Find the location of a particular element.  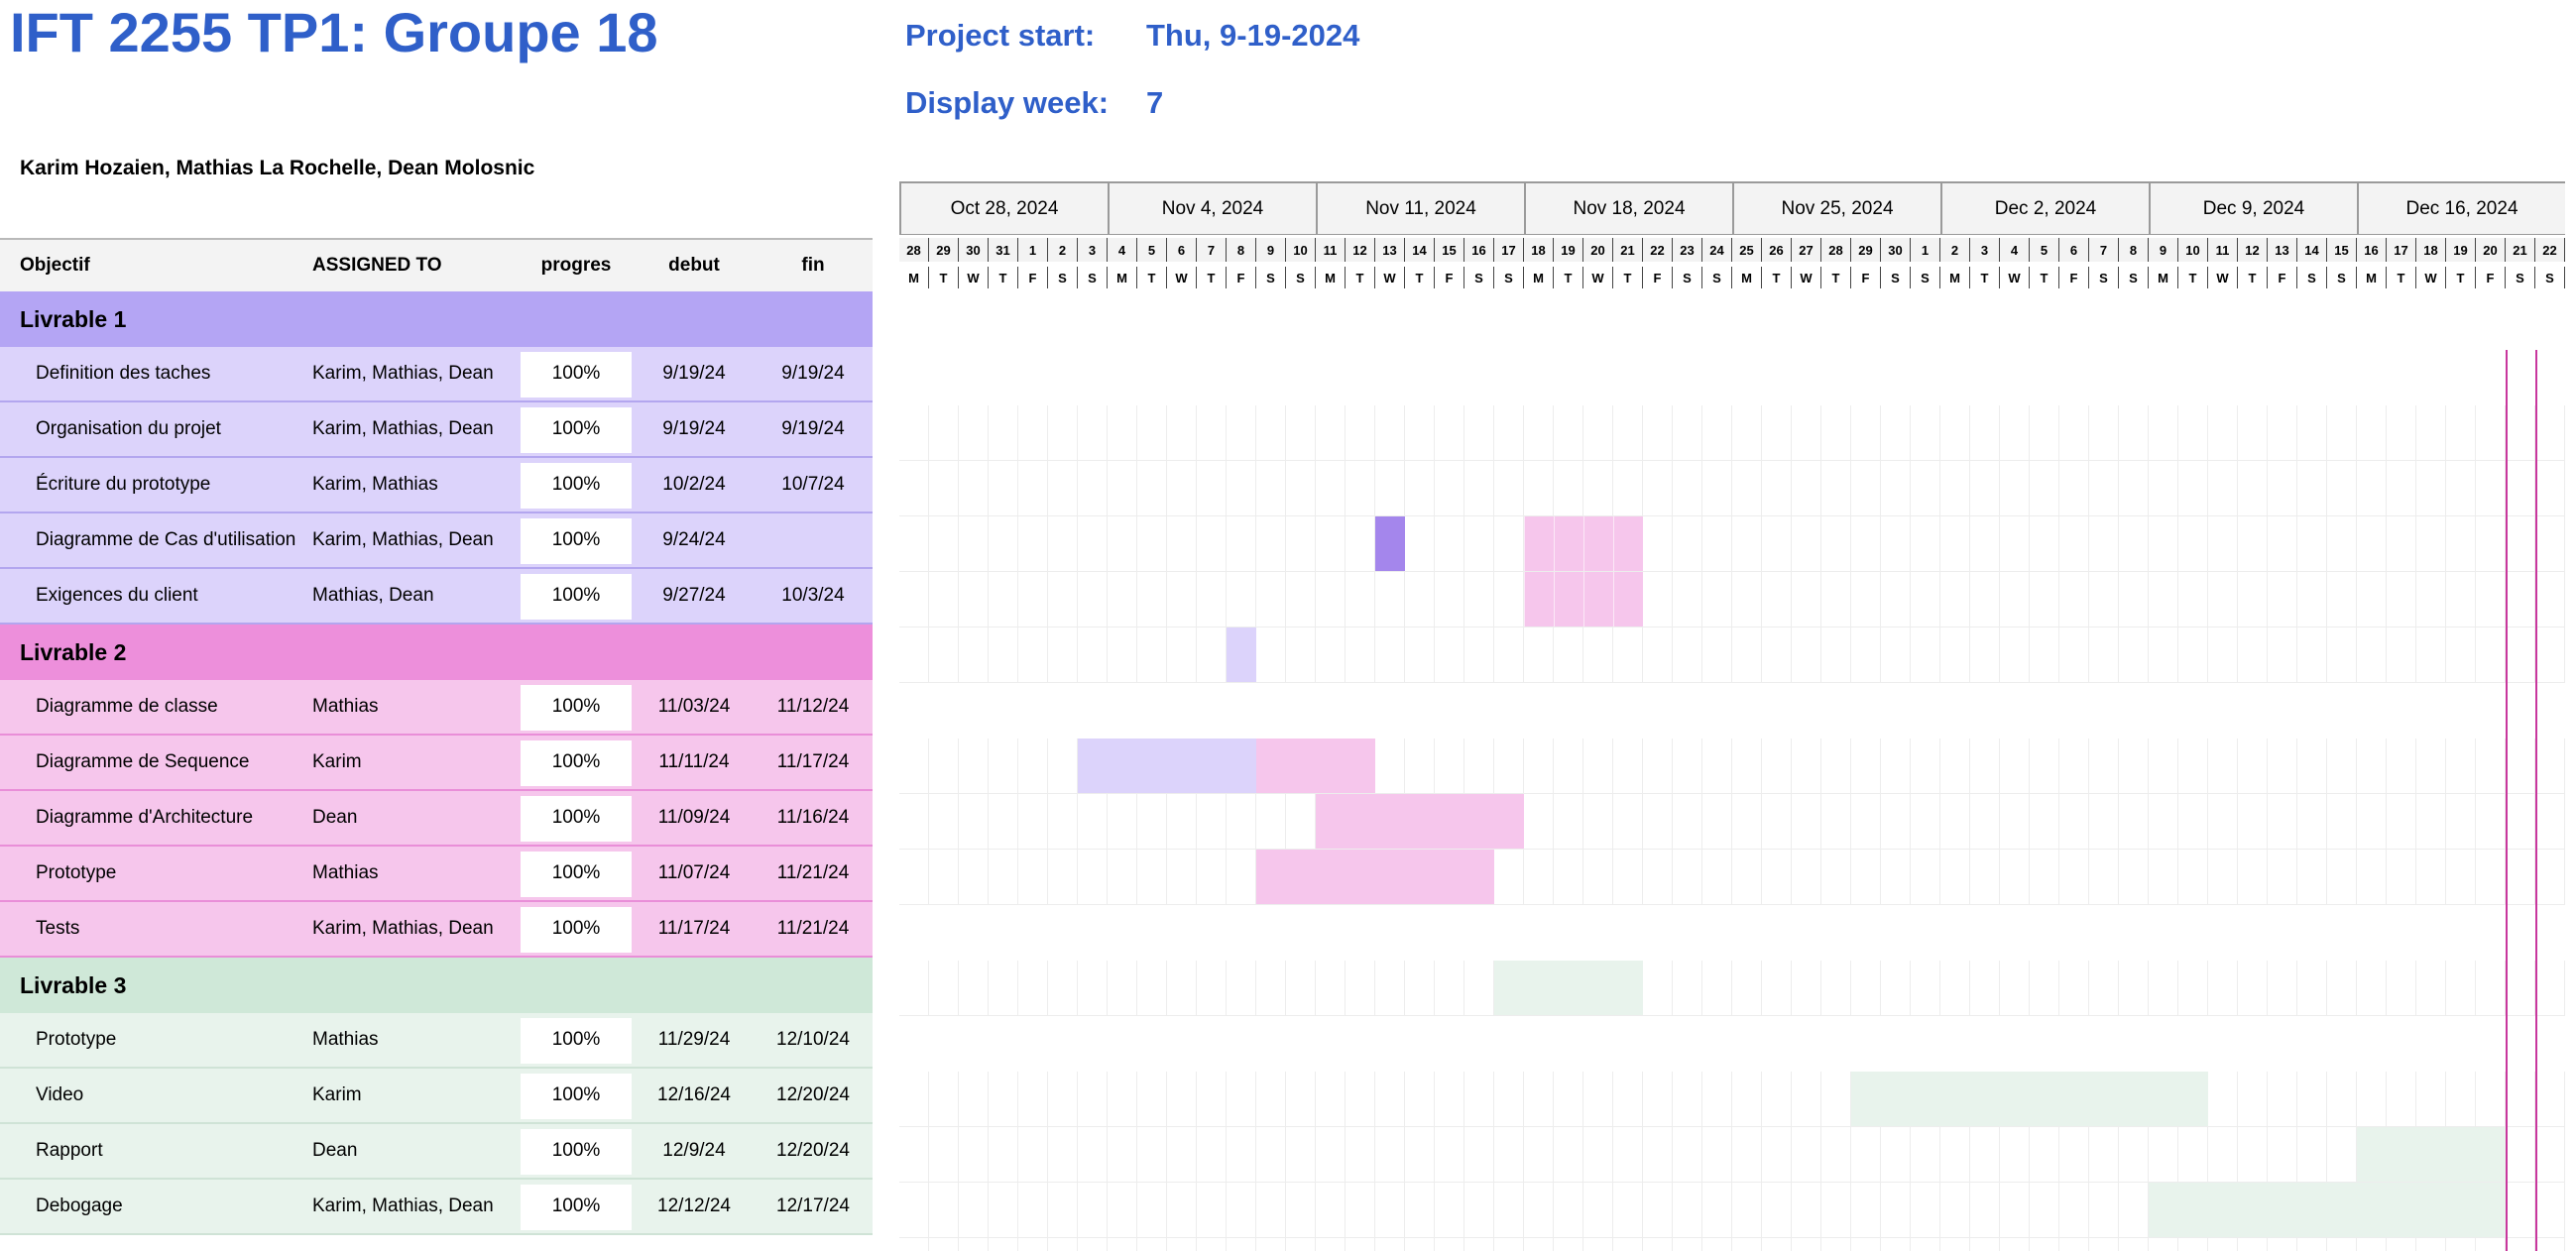

table-row: Prototype Mathias 100% 11/07/24 11/21/24 is located at coordinates (436, 875).